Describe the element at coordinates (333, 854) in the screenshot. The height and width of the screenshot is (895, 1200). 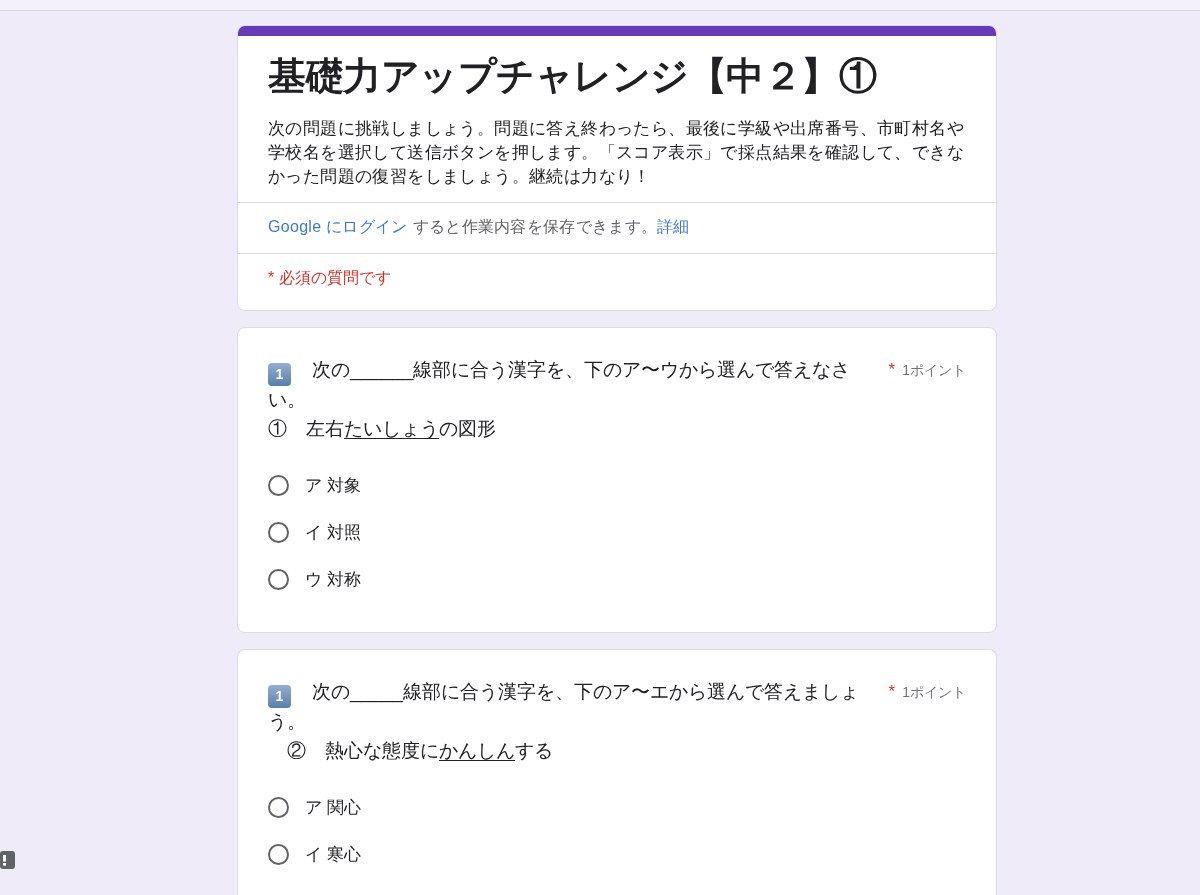
I see `option-label: イ 寒心` at that location.